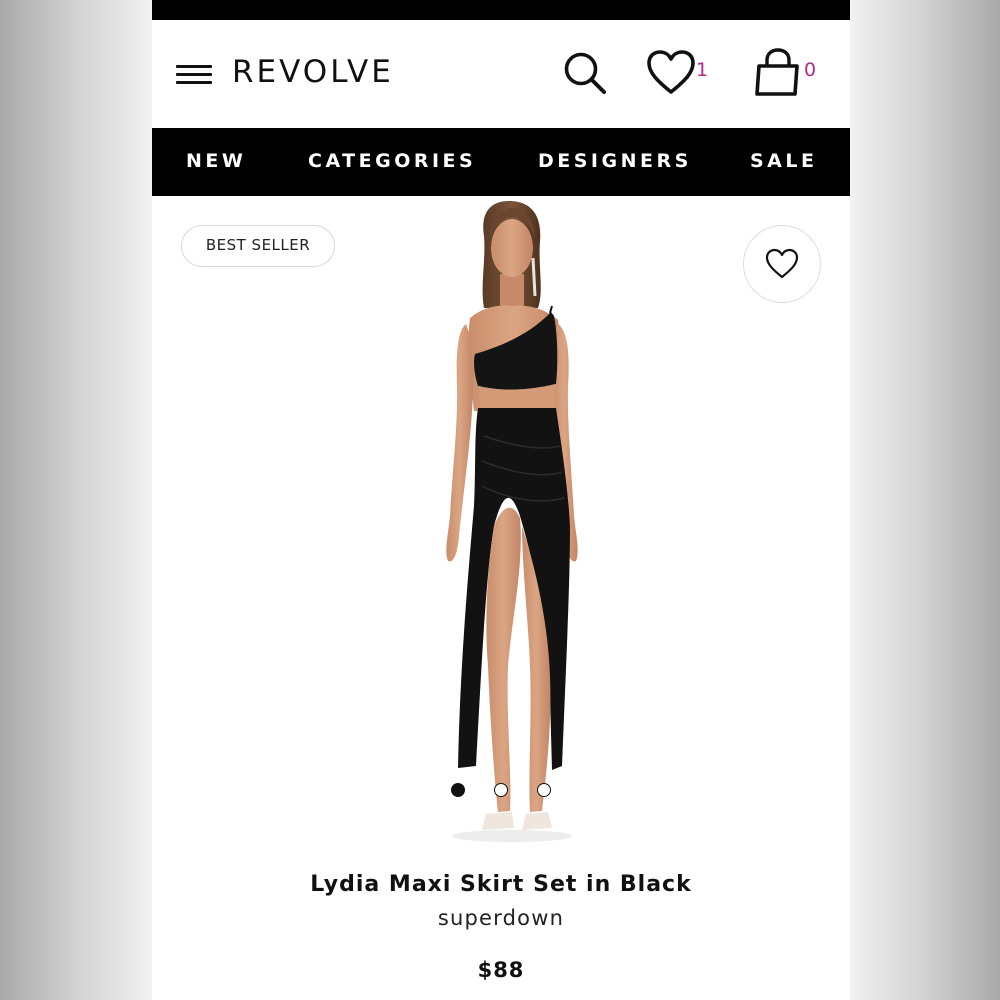  What do you see at coordinates (216, 161) in the screenshot?
I see `nav-item-new: NEW` at bounding box center [216, 161].